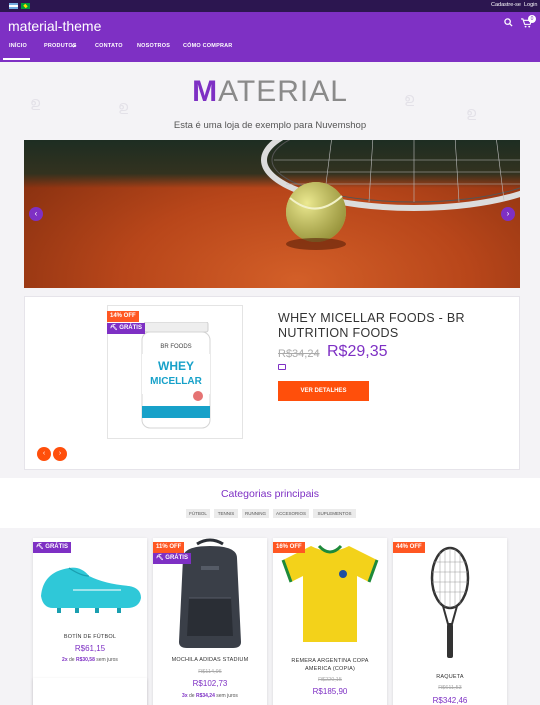 The height and width of the screenshot is (705, 540). Describe the element at coordinates (282, 367) in the screenshot. I see `credit-card-icon` at that location.